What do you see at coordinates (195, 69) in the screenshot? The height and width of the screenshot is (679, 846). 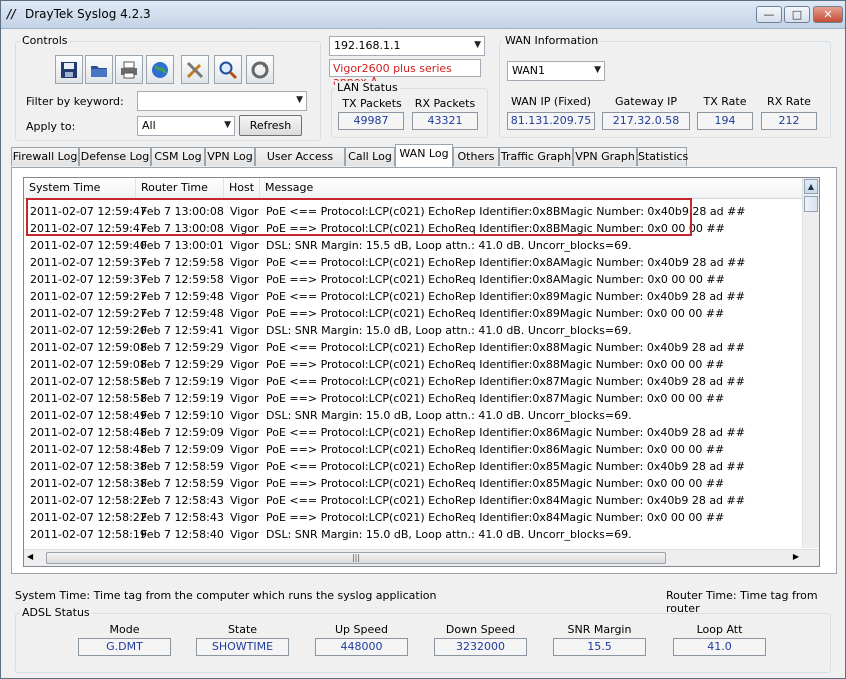 I see `tools-icon` at bounding box center [195, 69].